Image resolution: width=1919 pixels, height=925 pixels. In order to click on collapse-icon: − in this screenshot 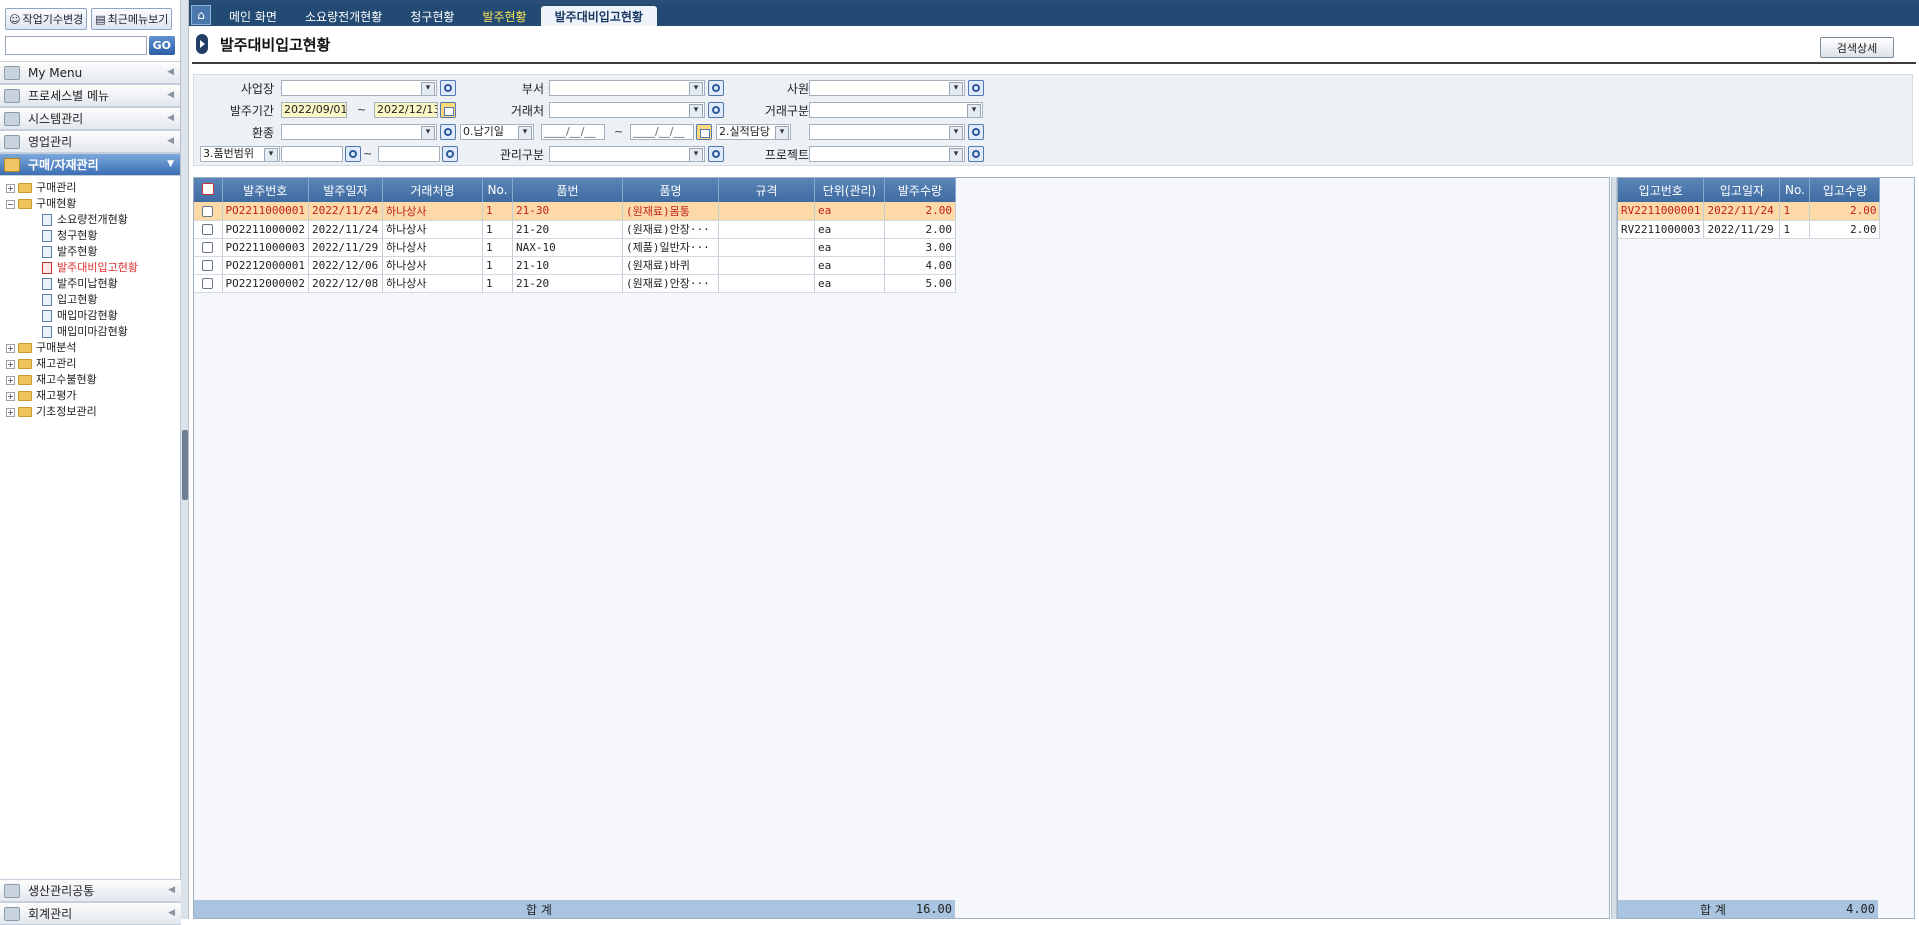, I will do `click(10, 204)`.